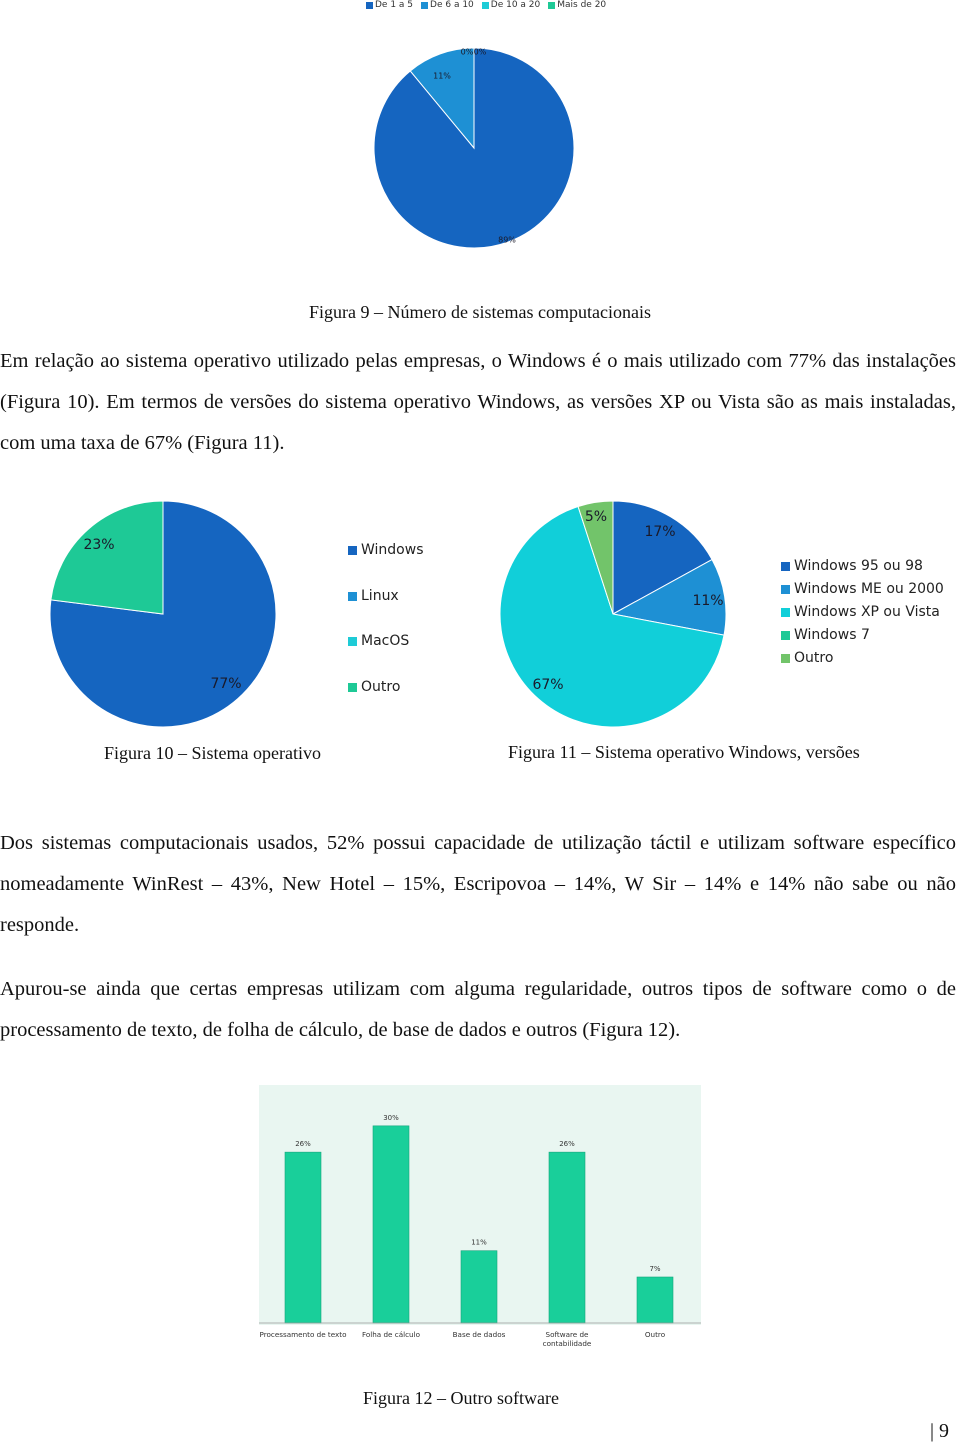 This screenshot has height=1443, width=960. What do you see at coordinates (655, 1300) in the screenshot?
I see `bar-outro` at bounding box center [655, 1300].